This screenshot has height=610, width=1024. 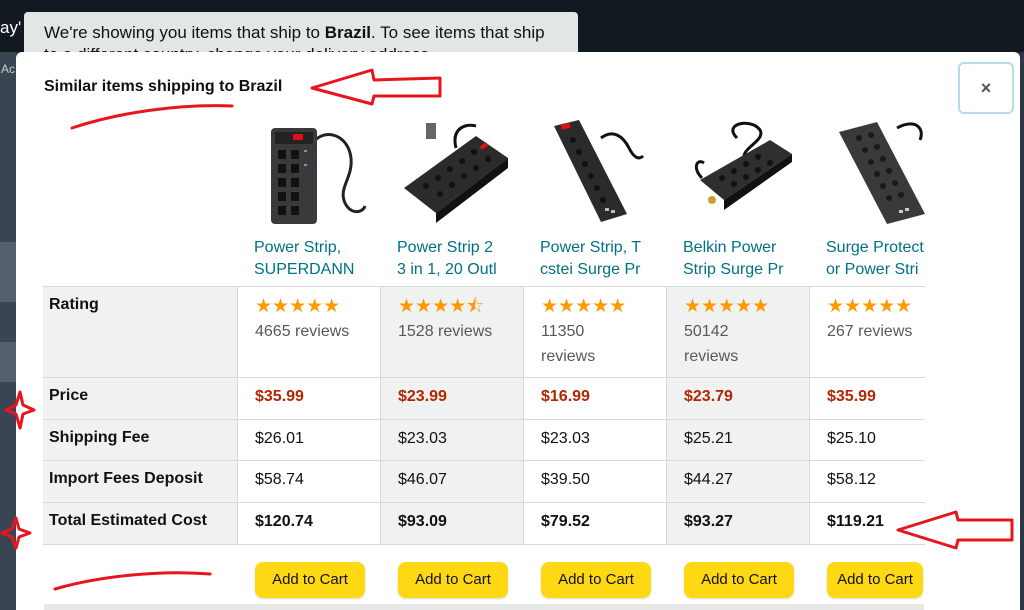 I want to click on close-button: ×, so click(x=986, y=88).